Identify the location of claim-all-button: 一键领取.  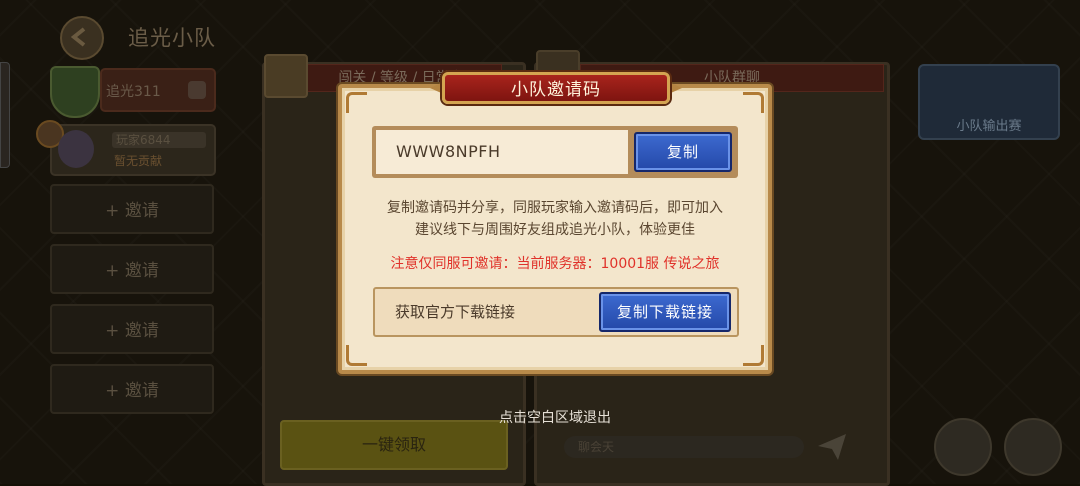
(394, 445).